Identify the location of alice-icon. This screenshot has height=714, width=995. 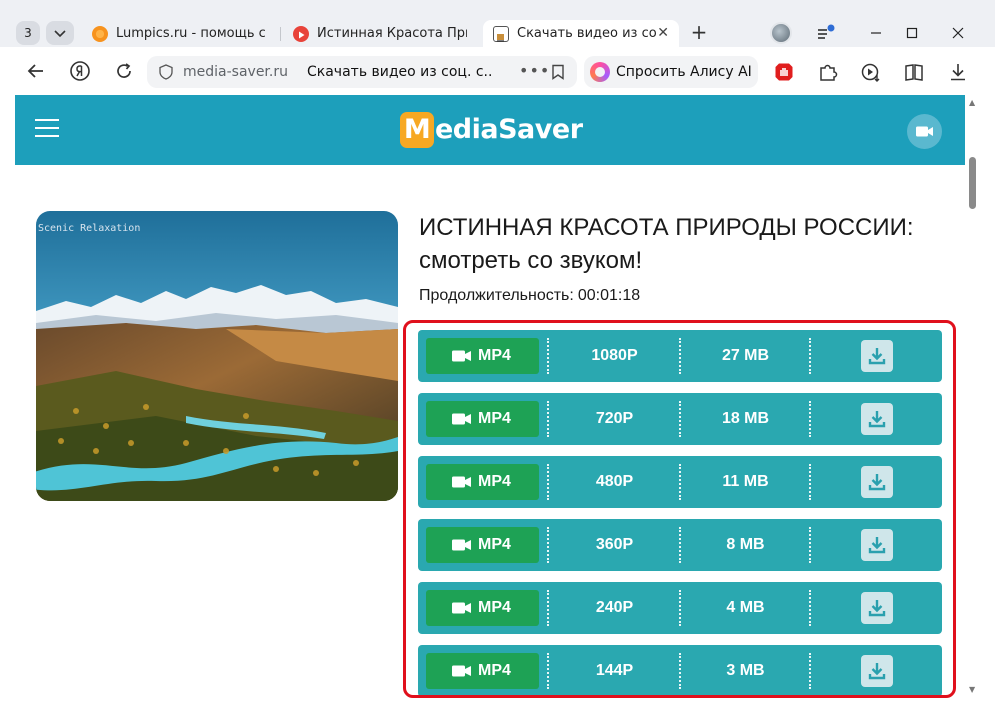
(600, 72).